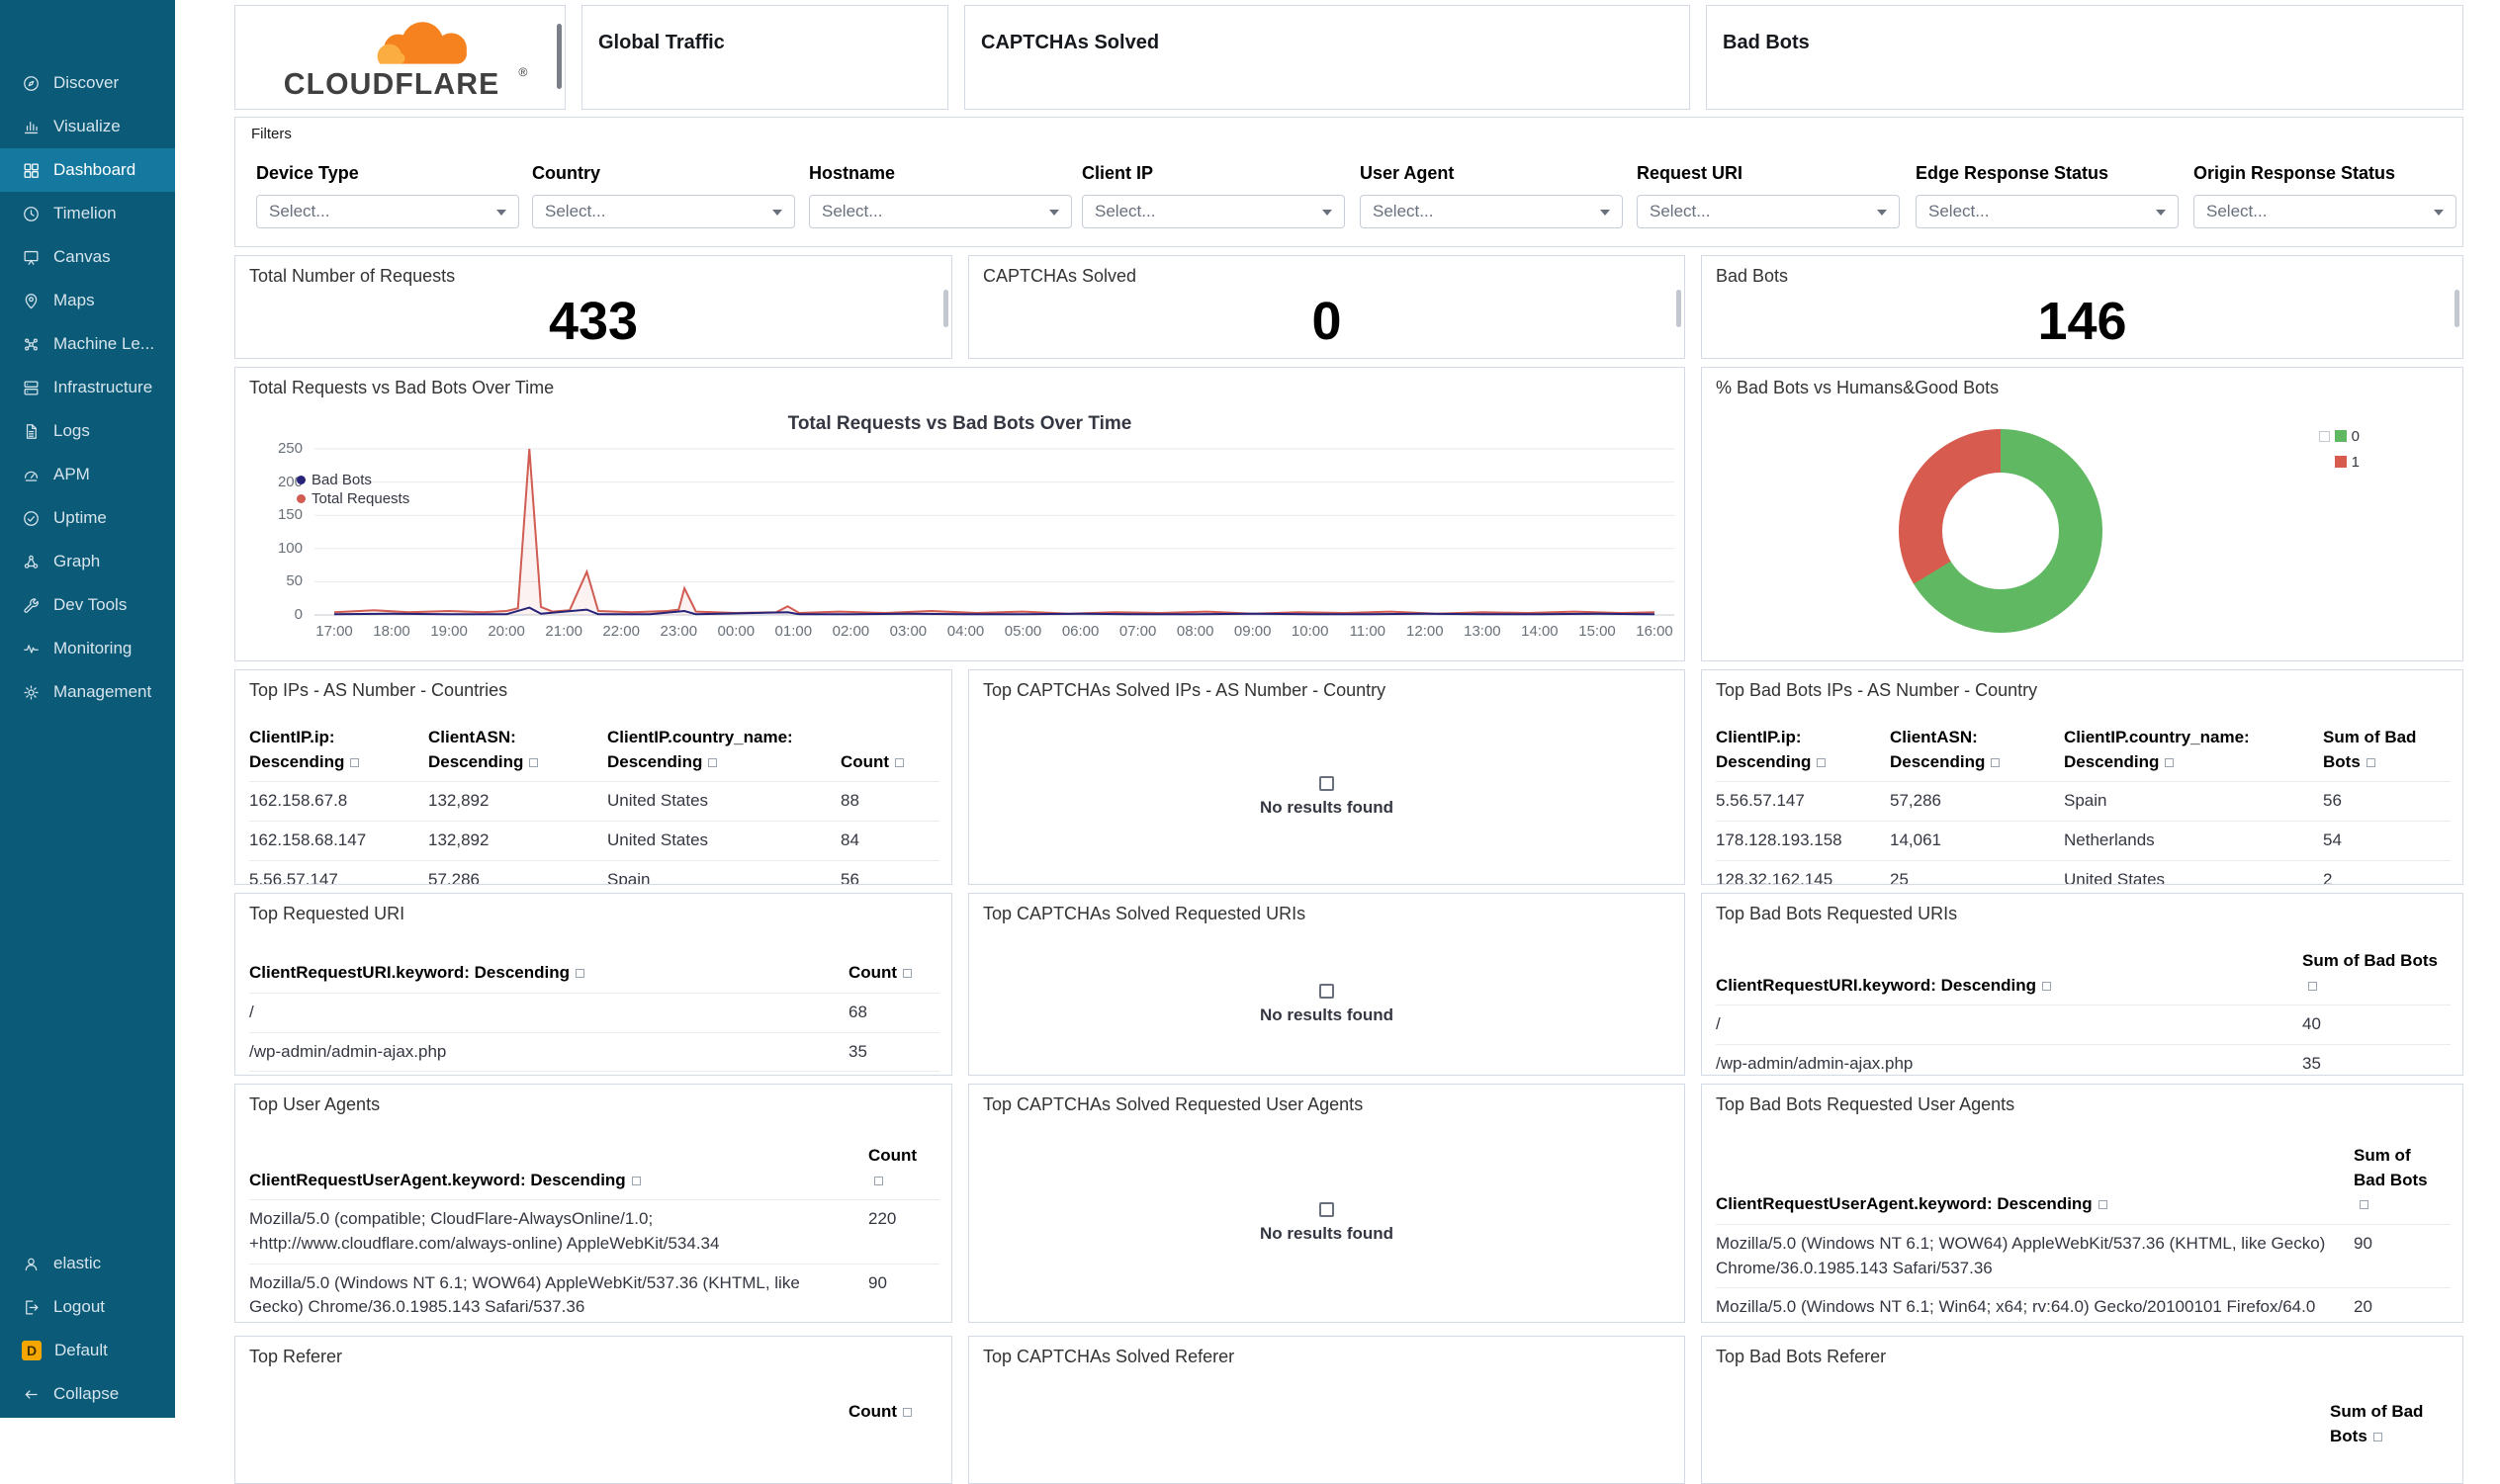 This screenshot has height=1484, width=2500. I want to click on sidebar-item-default-space: D Default, so click(88, 1350).